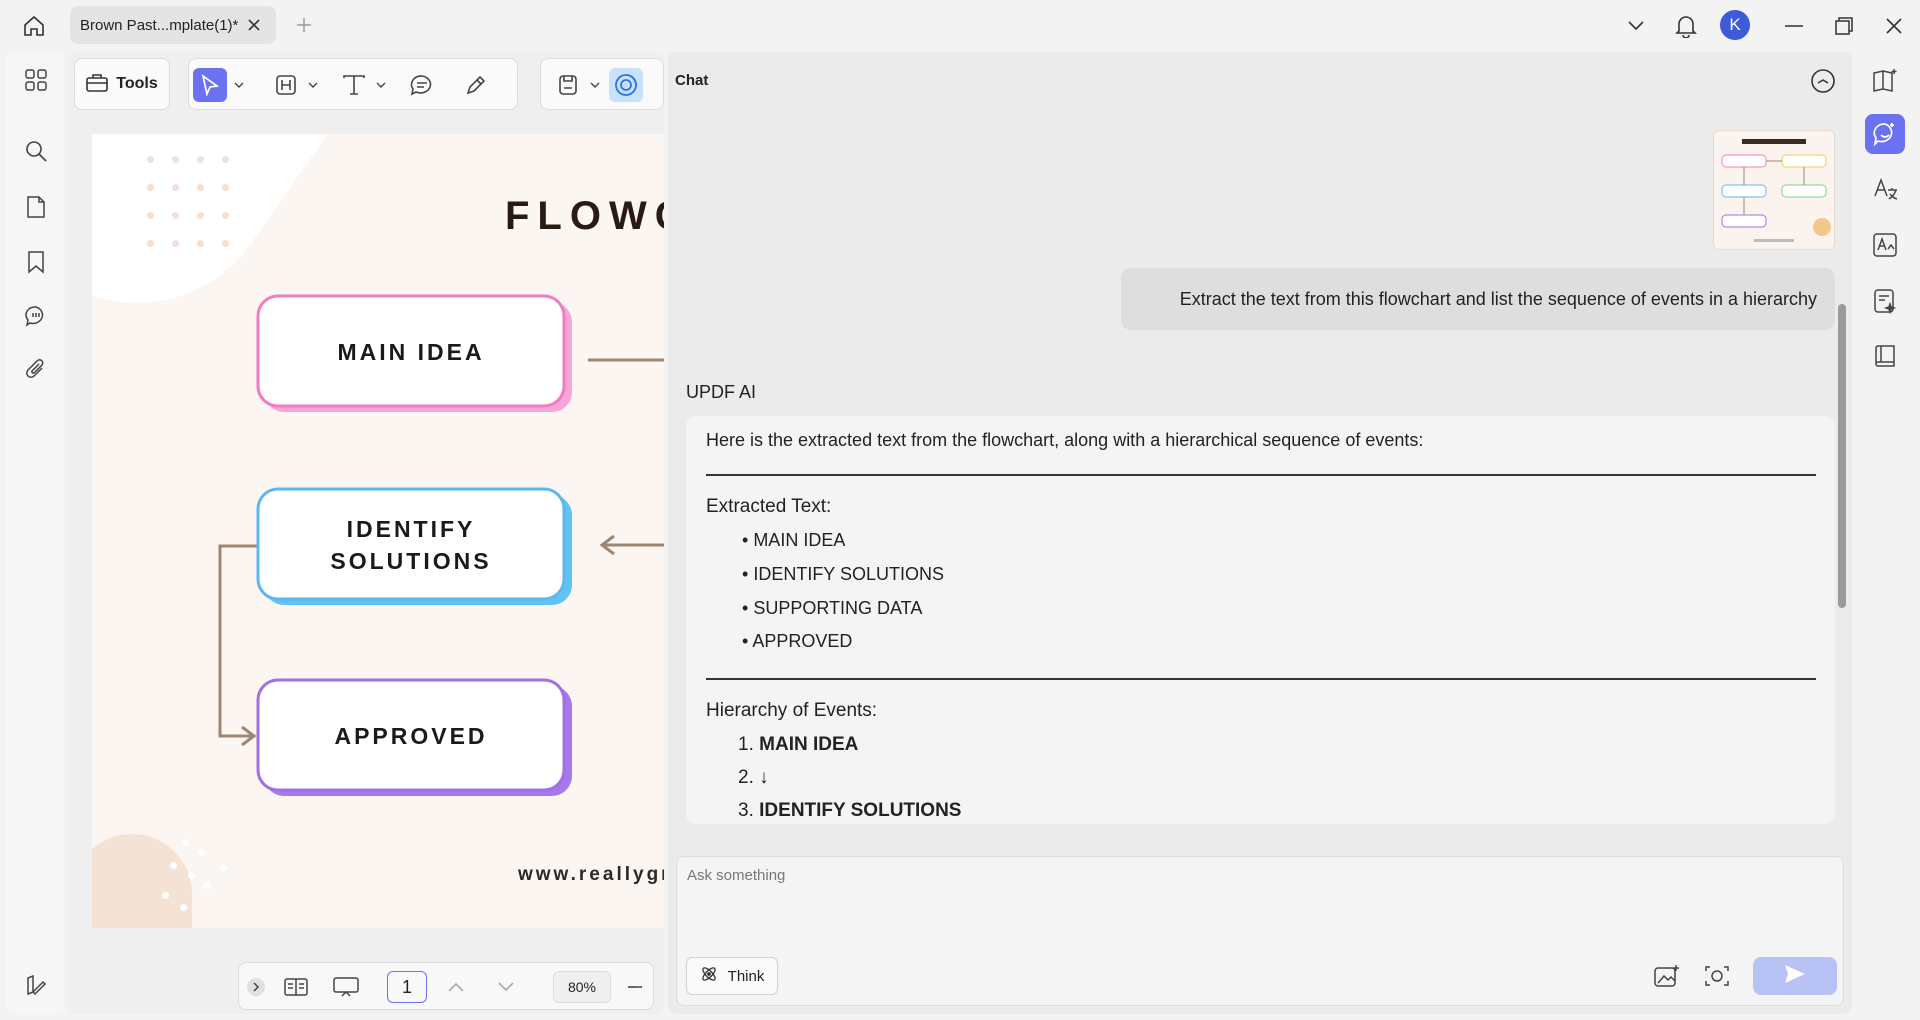  Describe the element at coordinates (1885, 533) in the screenshot. I see `right-rail` at that location.